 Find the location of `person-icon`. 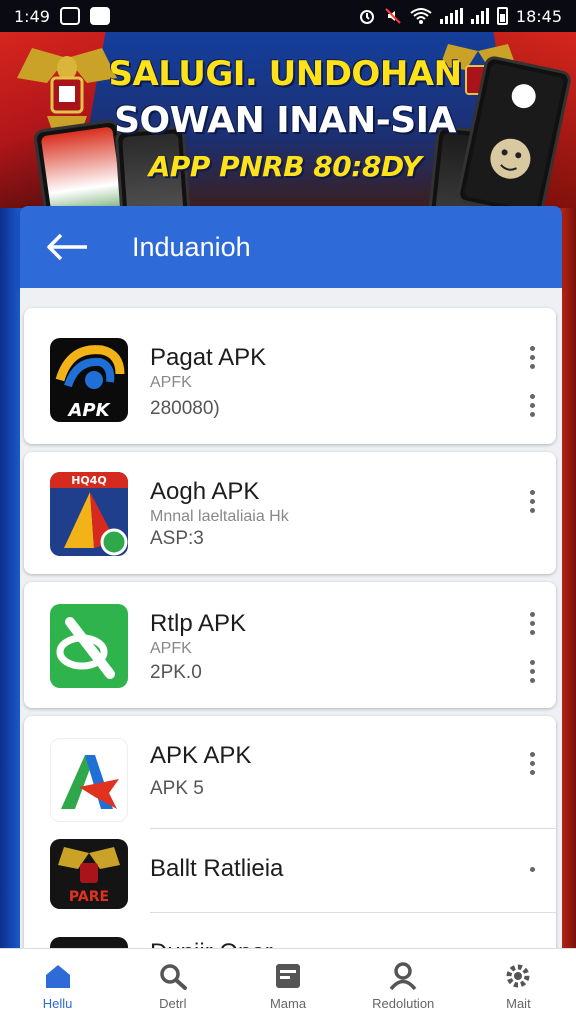

person-icon is located at coordinates (403, 976).